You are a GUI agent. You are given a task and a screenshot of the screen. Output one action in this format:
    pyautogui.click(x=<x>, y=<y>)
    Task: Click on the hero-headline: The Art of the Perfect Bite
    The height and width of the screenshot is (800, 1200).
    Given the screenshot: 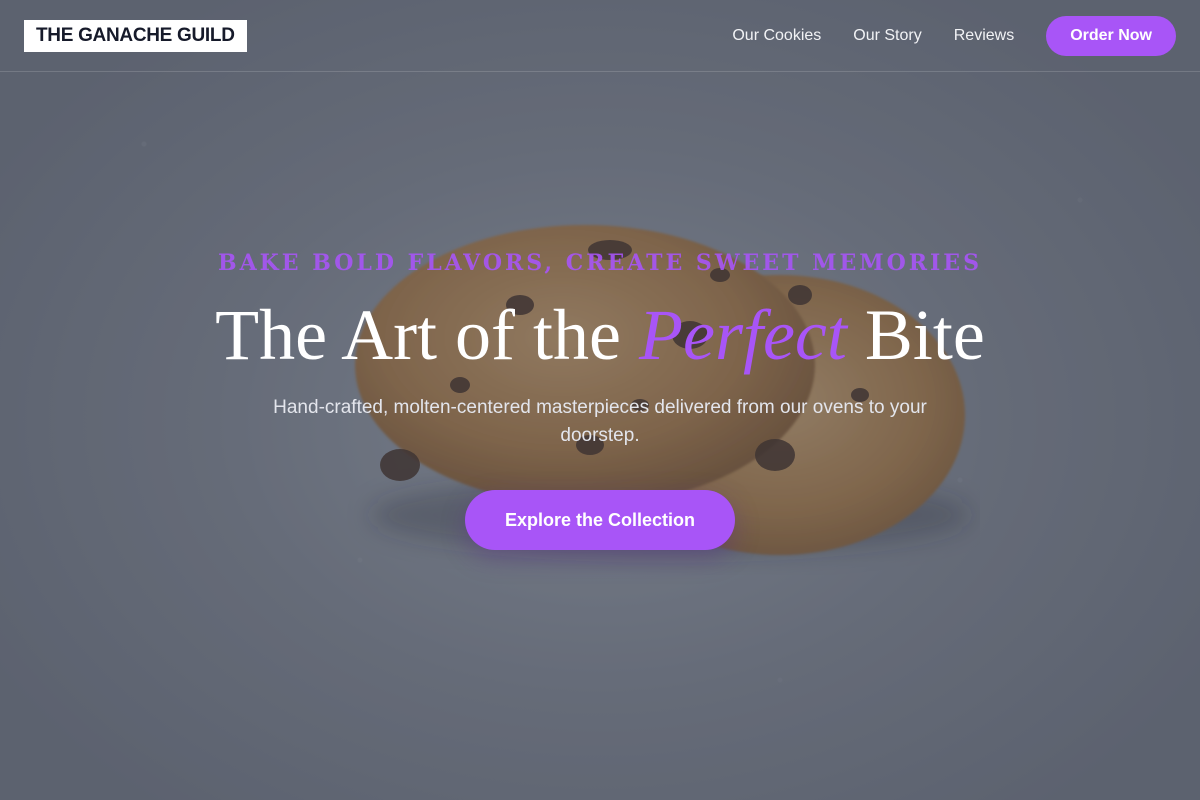 What is the action you would take?
    pyautogui.click(x=600, y=335)
    